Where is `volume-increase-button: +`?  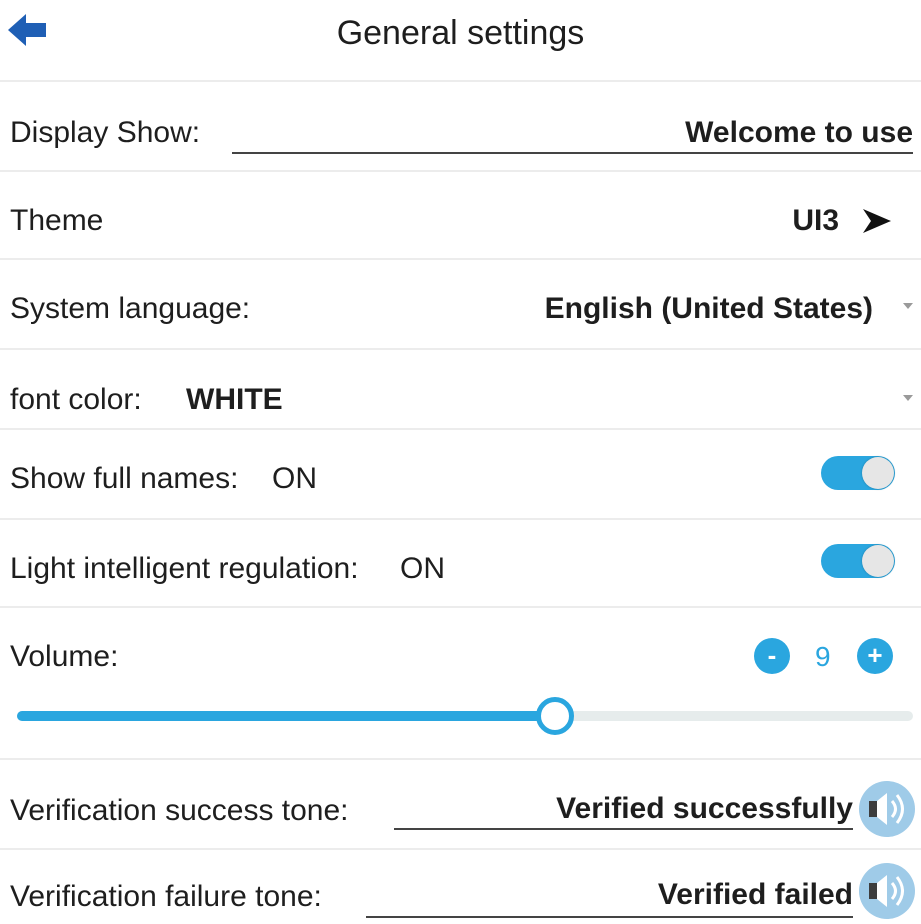
volume-increase-button: + is located at coordinates (875, 656).